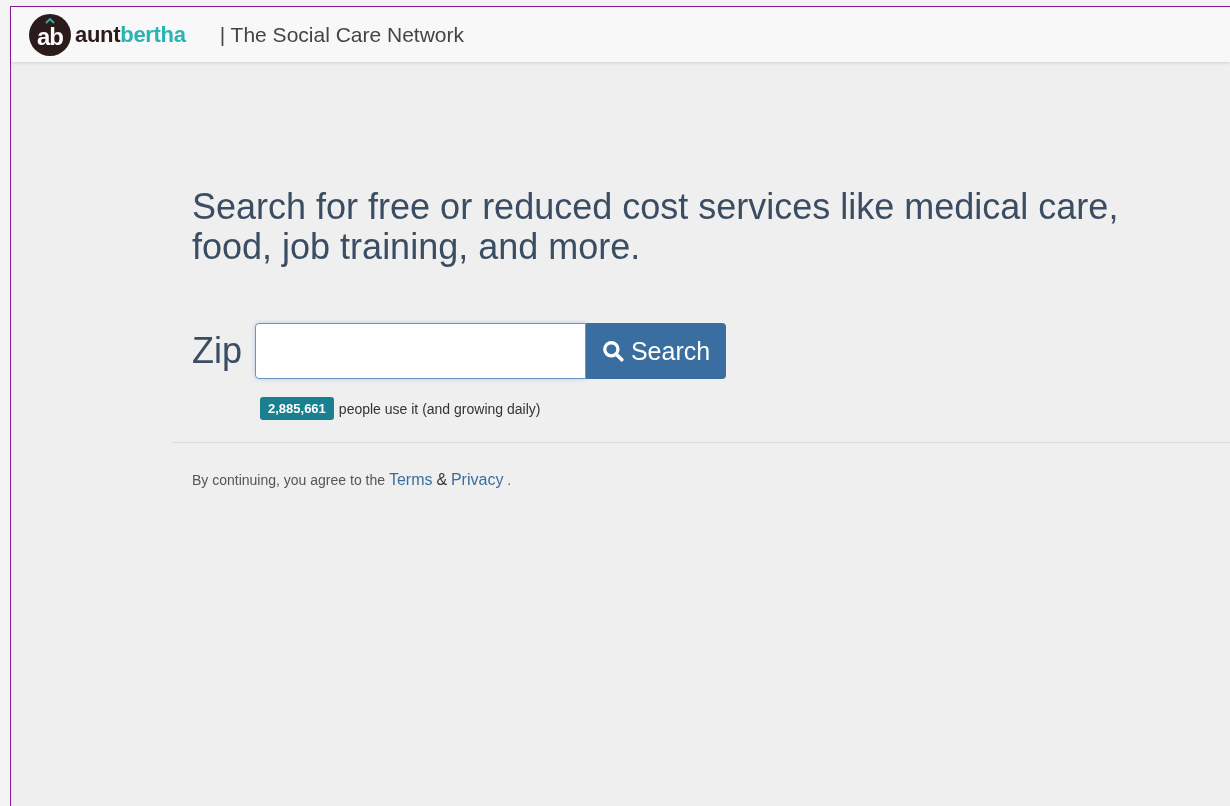  Describe the element at coordinates (297, 408) in the screenshot. I see `user-count-badge: 2,885,661` at that location.